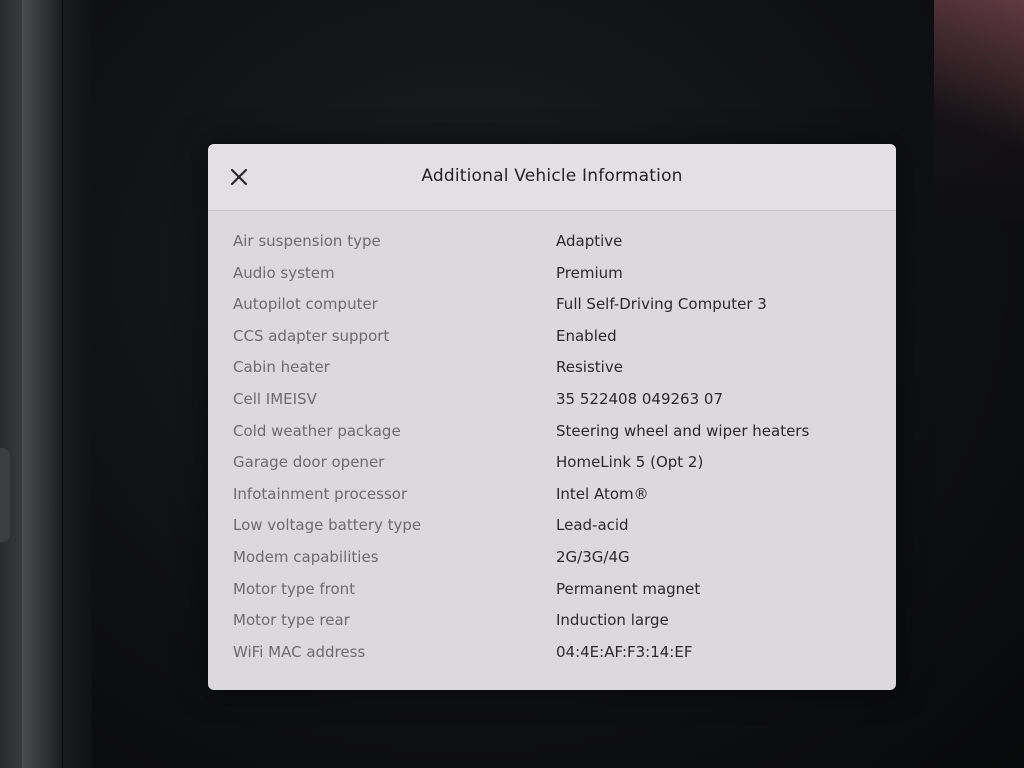 The width and height of the screenshot is (1024, 768). What do you see at coordinates (553, 244) in the screenshot?
I see `info-row: Air suspension type Adaptive` at bounding box center [553, 244].